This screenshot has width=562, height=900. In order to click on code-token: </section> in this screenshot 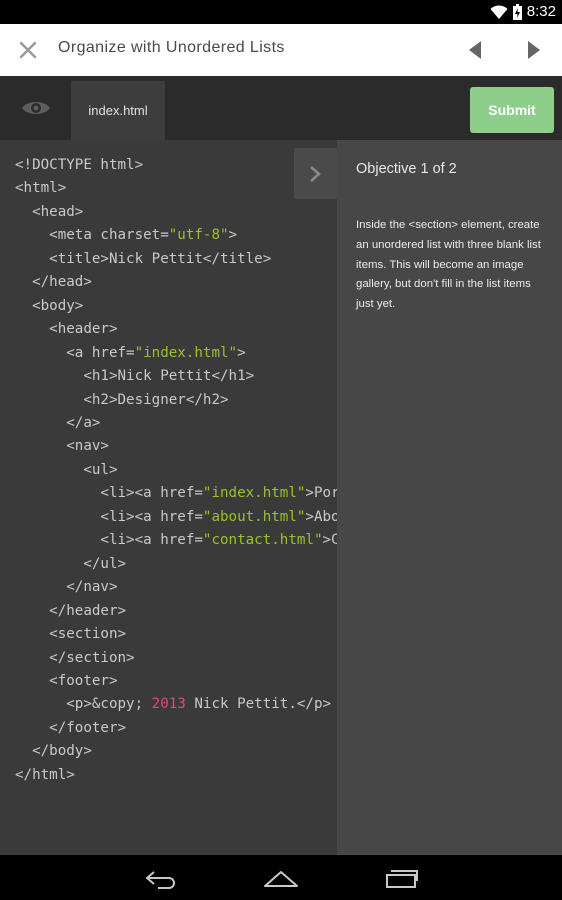, I will do `click(75, 657)`.